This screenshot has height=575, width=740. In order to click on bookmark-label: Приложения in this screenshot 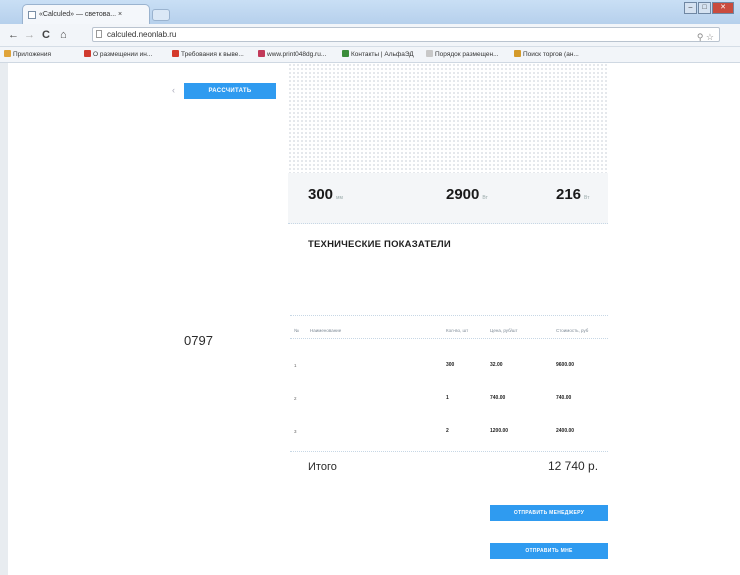, I will do `click(32, 54)`.